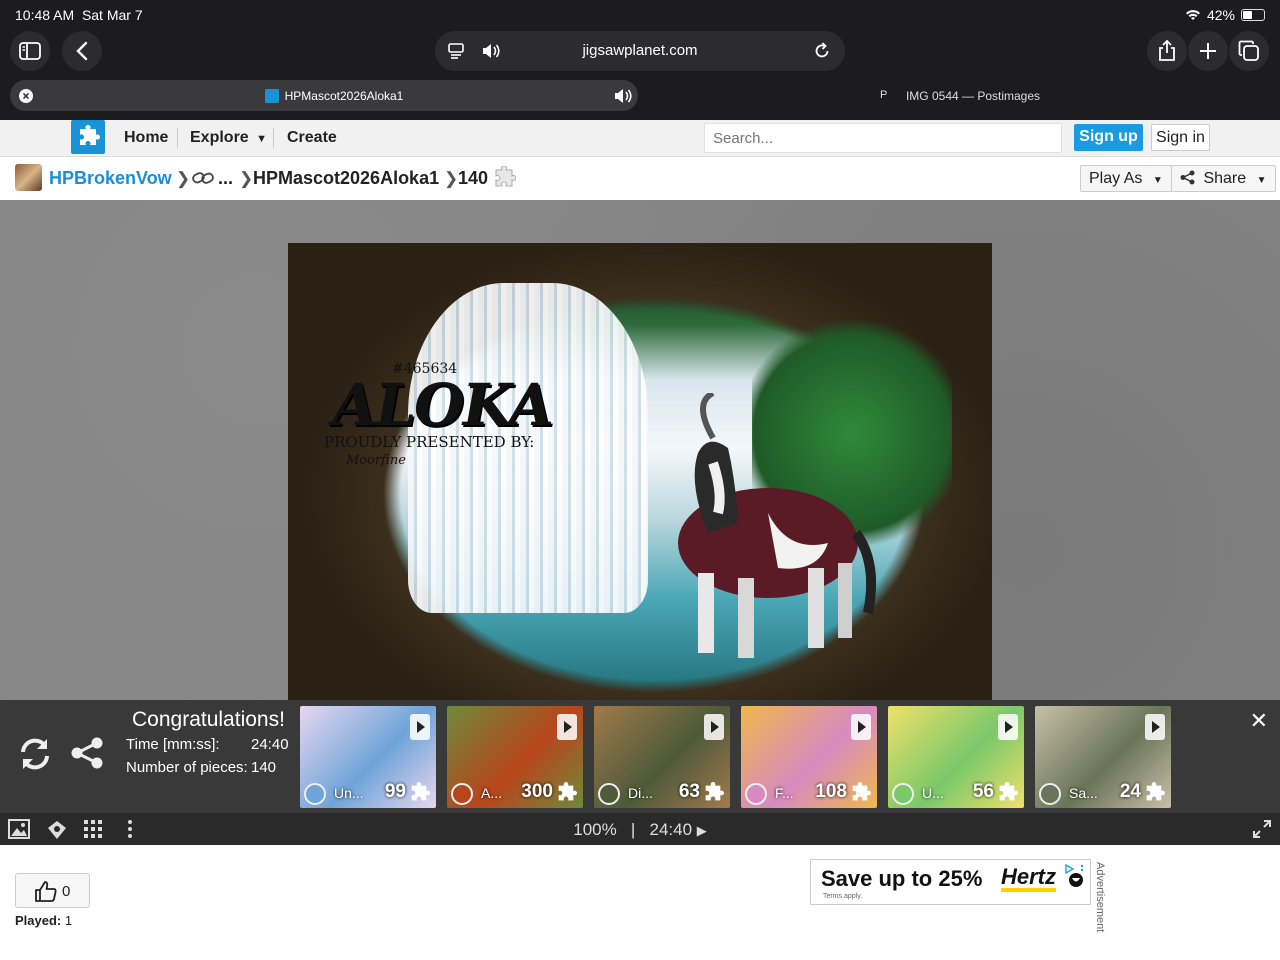  Describe the element at coordinates (312, 138) in the screenshot. I see `nav-create: Create` at that location.